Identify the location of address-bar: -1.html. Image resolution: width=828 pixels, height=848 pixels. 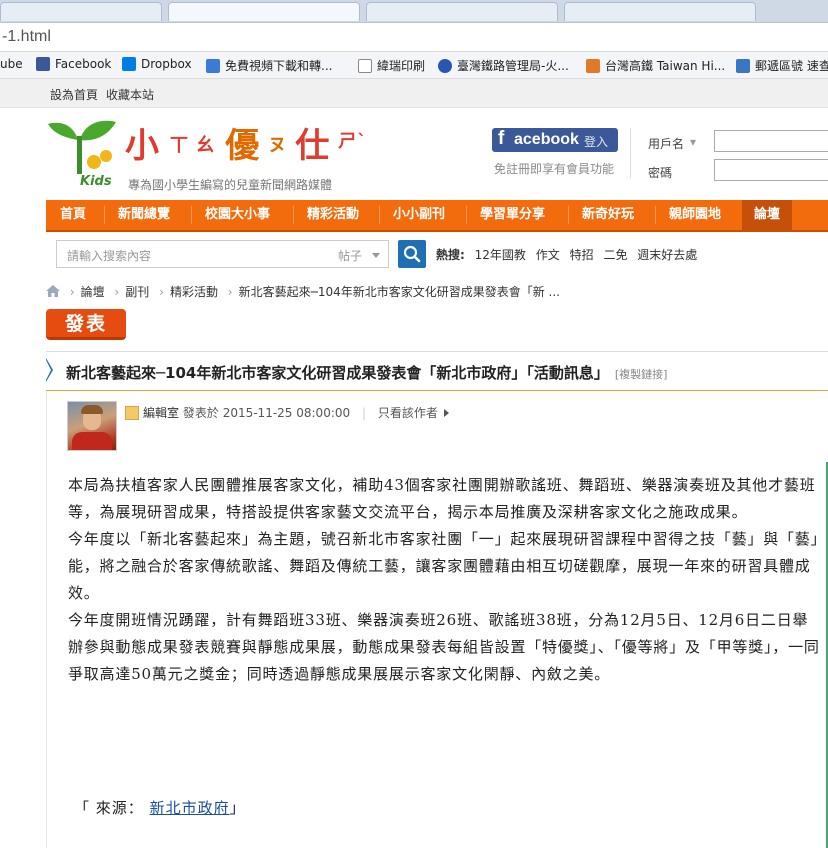
(414, 37).